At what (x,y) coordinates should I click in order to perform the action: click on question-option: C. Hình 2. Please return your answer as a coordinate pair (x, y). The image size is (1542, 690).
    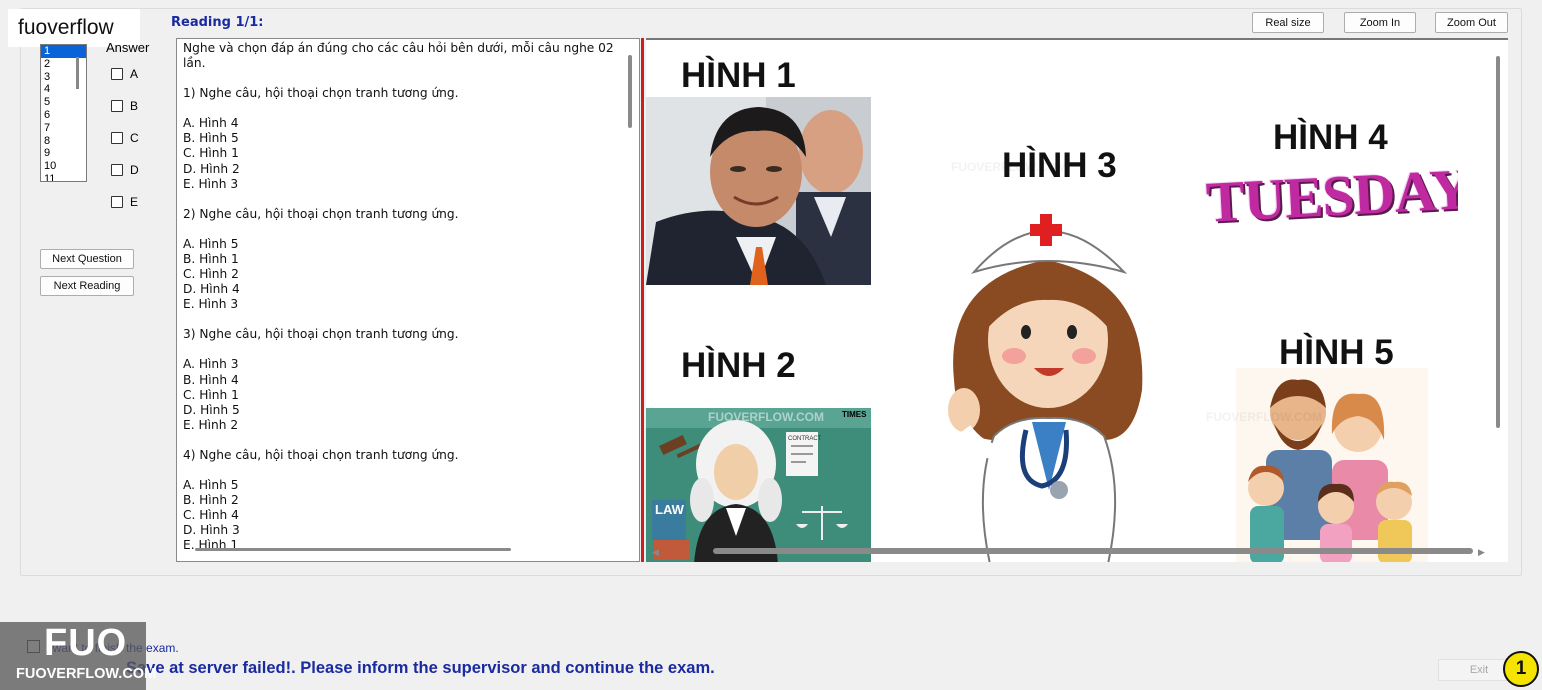
    Looking at the image, I should click on (211, 274).